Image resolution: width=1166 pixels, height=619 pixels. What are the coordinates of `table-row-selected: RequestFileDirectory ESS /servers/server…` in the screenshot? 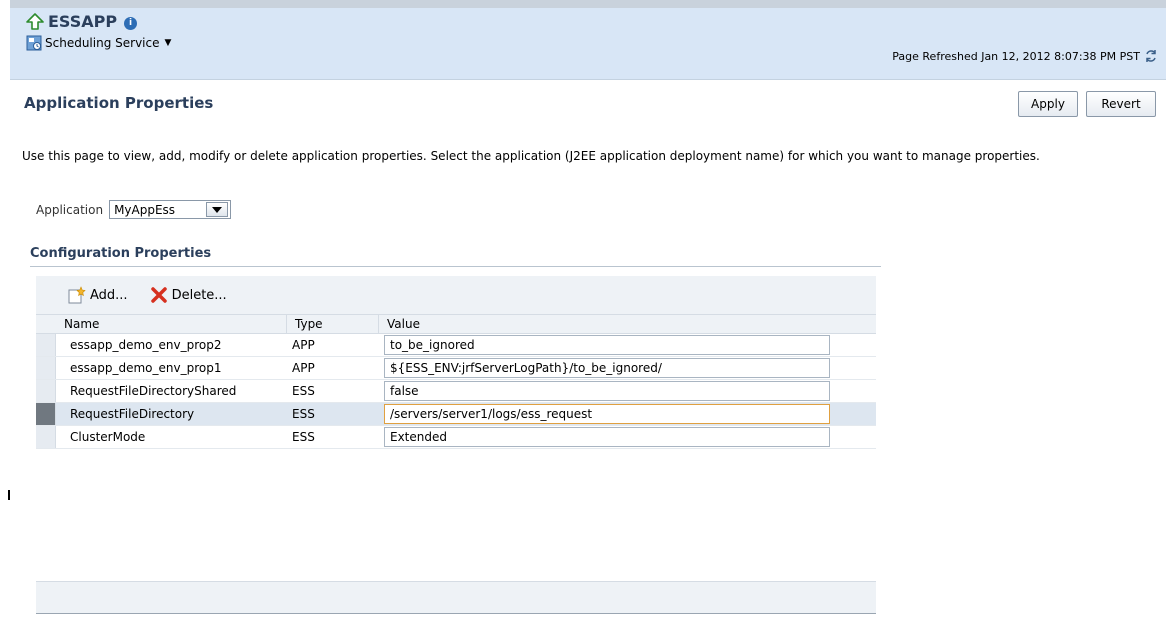 It's located at (456, 414).